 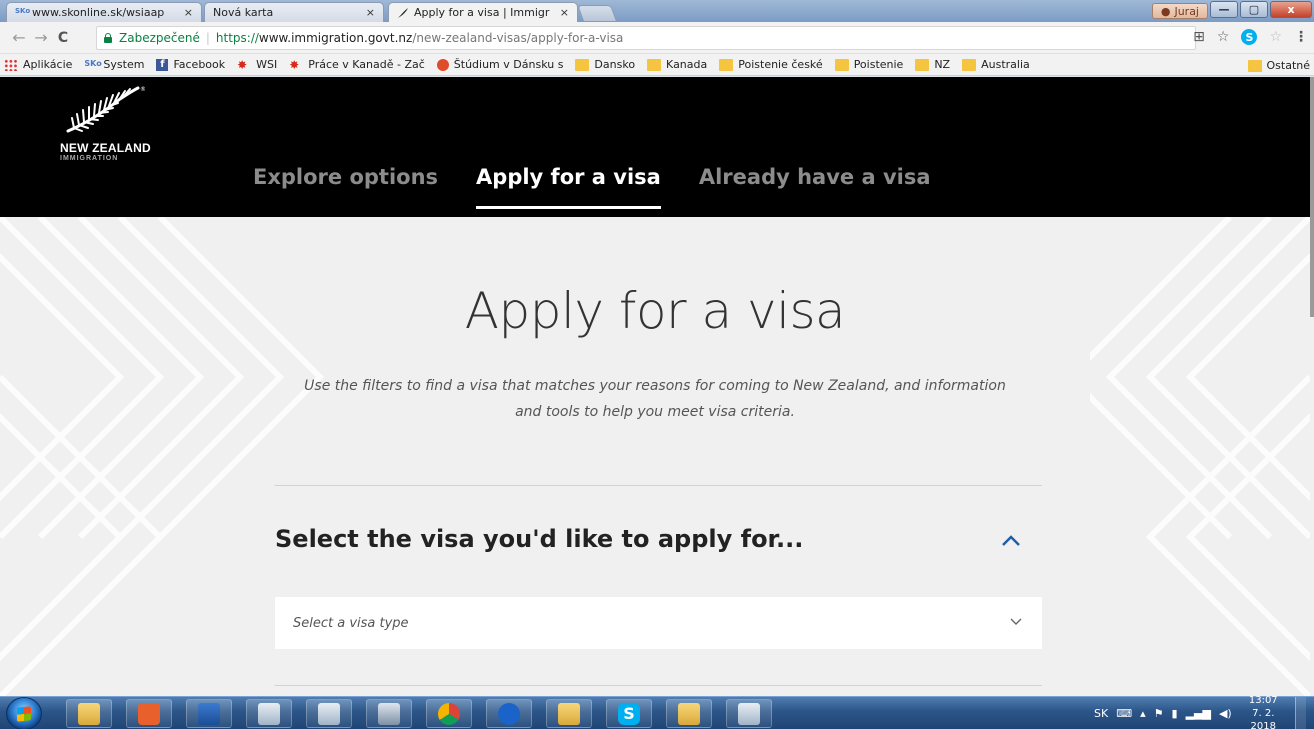 What do you see at coordinates (1300, 713) in the screenshot?
I see `show-desktop-button` at bounding box center [1300, 713].